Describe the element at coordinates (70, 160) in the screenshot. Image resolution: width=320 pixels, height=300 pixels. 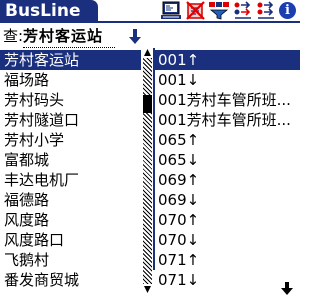
I see `stop-list-item: 富都城` at that location.